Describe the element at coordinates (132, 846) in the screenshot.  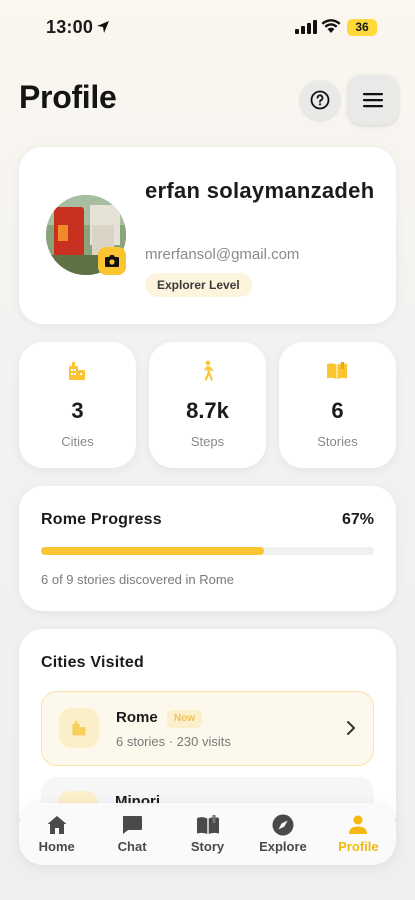
I see `tab-label: Chat` at that location.